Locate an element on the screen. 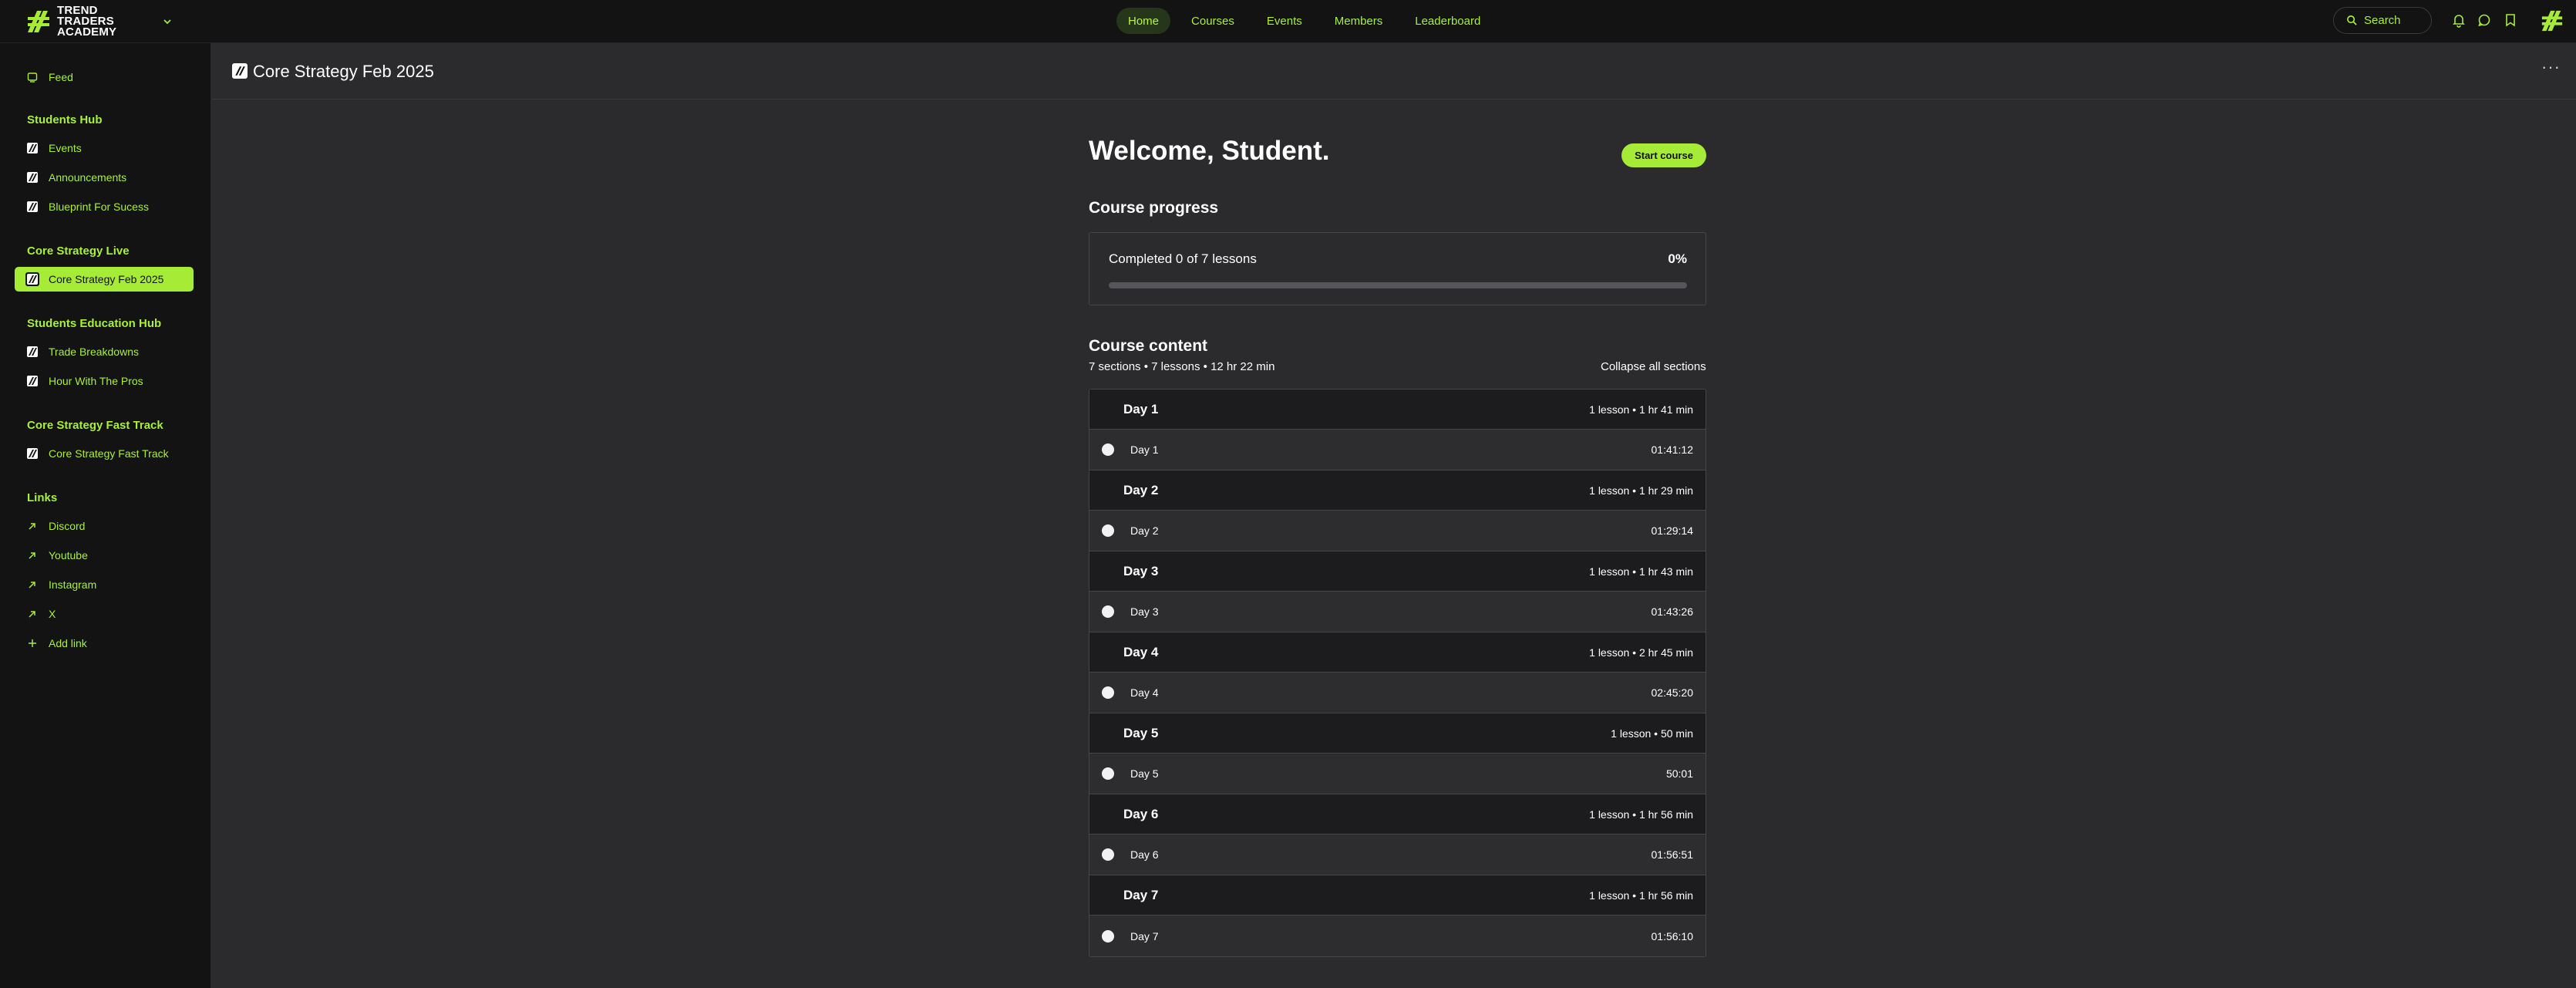 This screenshot has width=2576, height=988. sidebar-link-discord: Discord is located at coordinates (105, 526).